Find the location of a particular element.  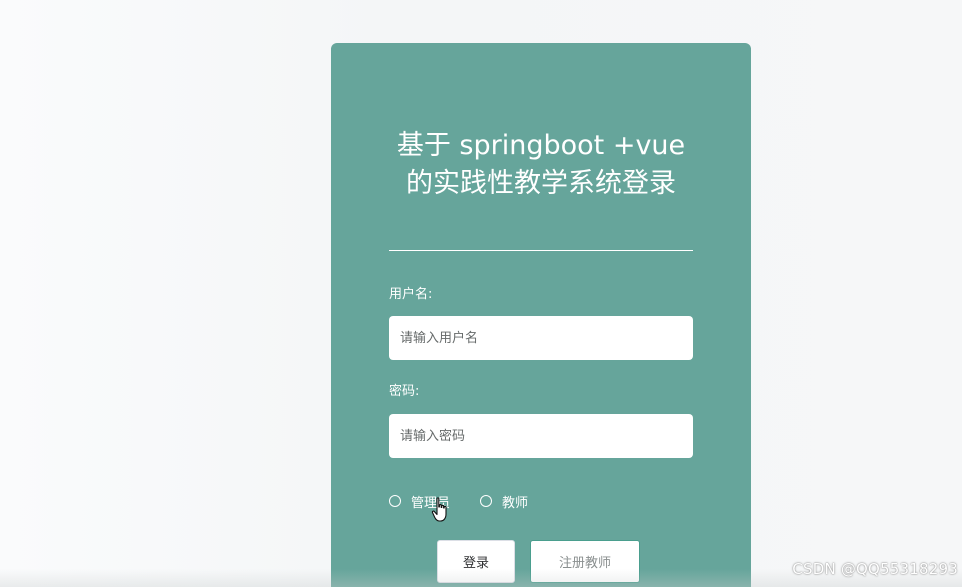

login-title: 基于 springboot +vue 的实践性教学系统登录 is located at coordinates (541, 165).